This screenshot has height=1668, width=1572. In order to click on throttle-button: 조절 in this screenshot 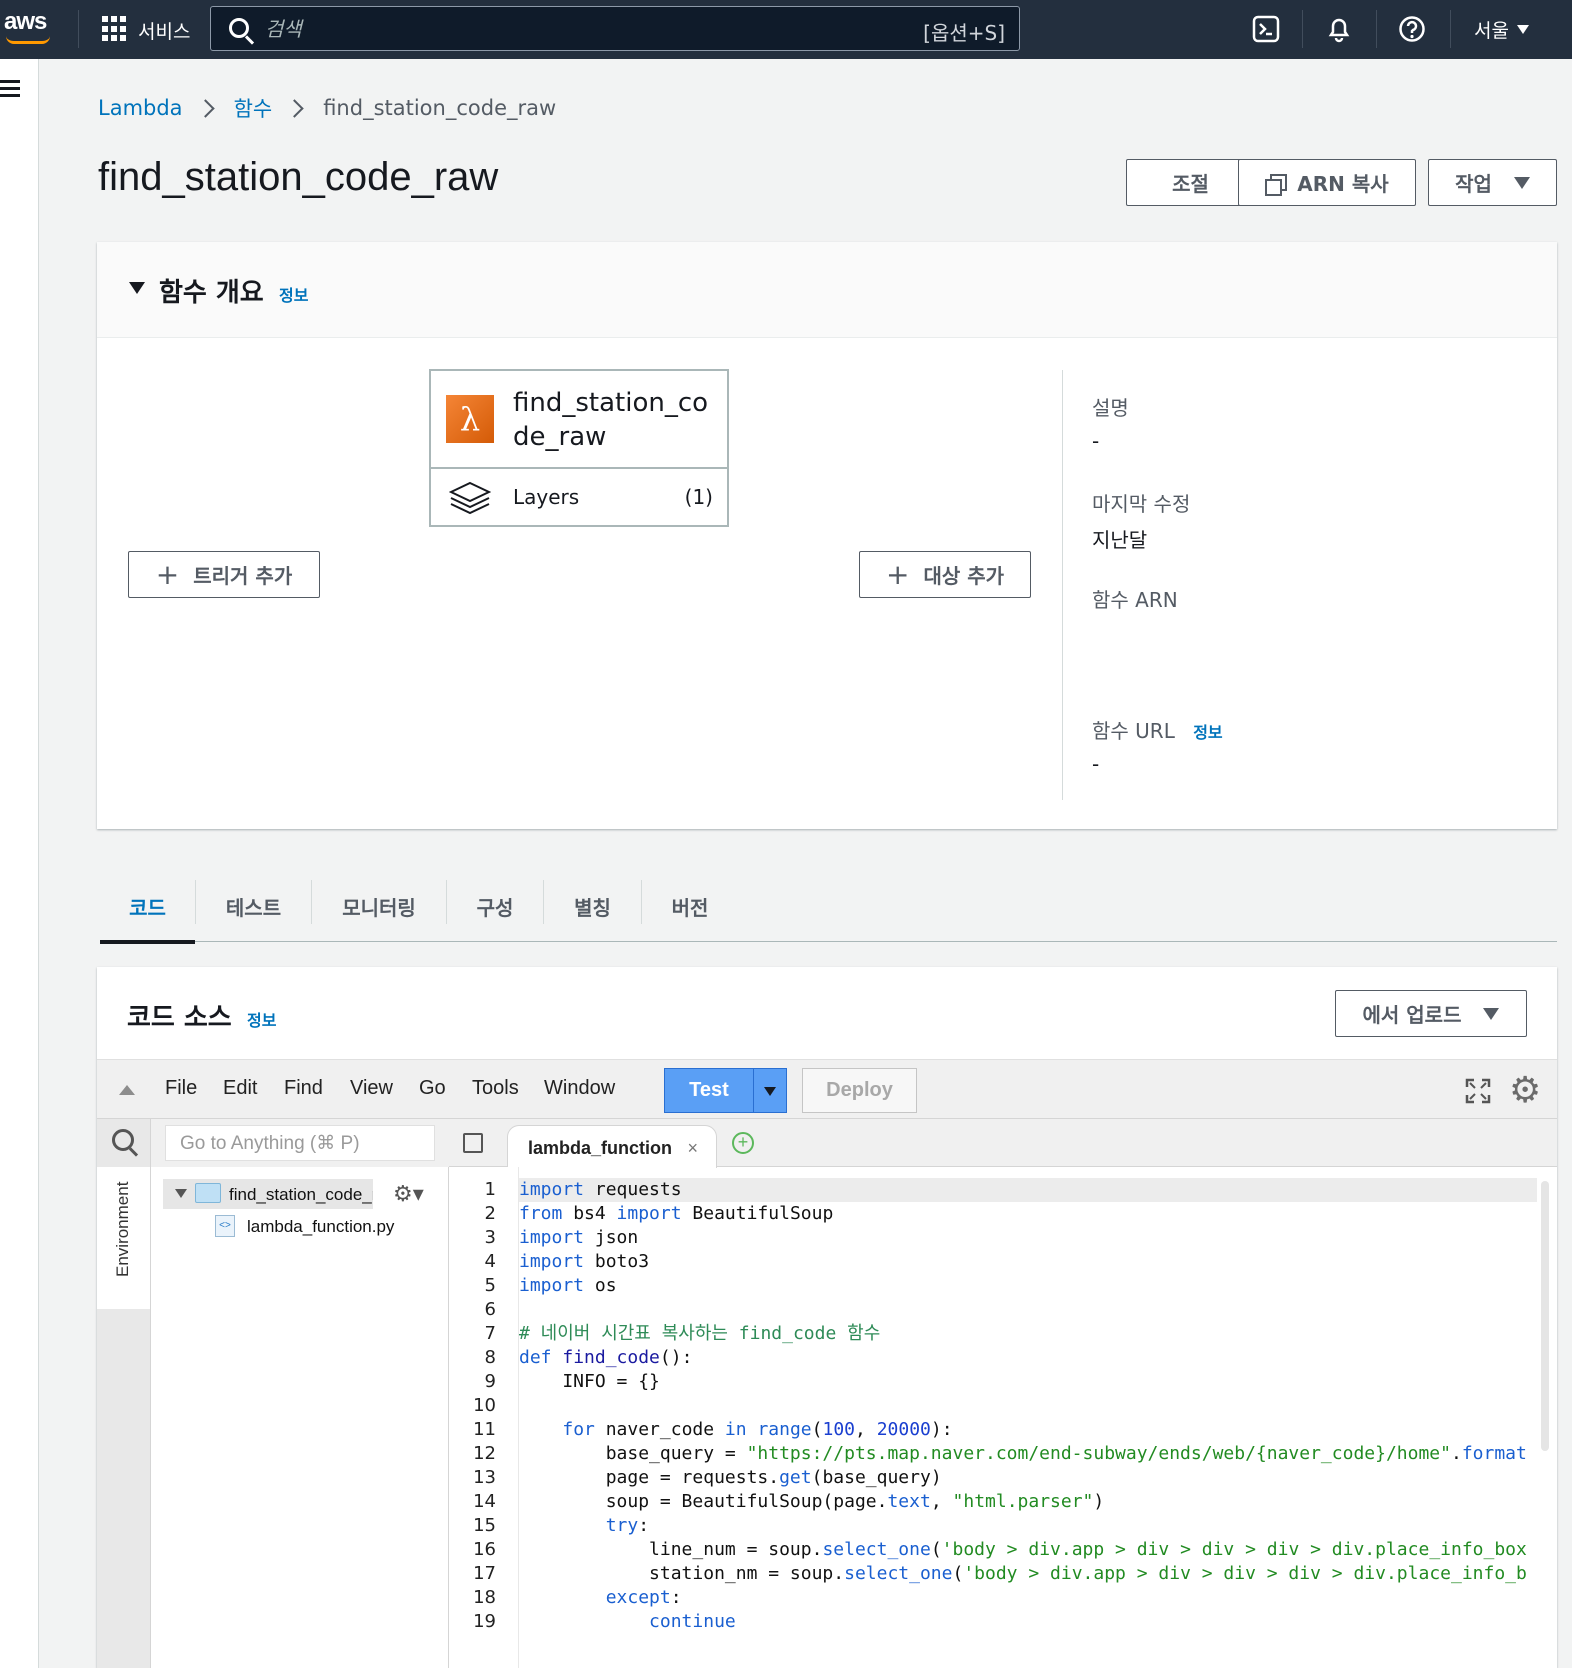, I will do `click(1190, 182)`.